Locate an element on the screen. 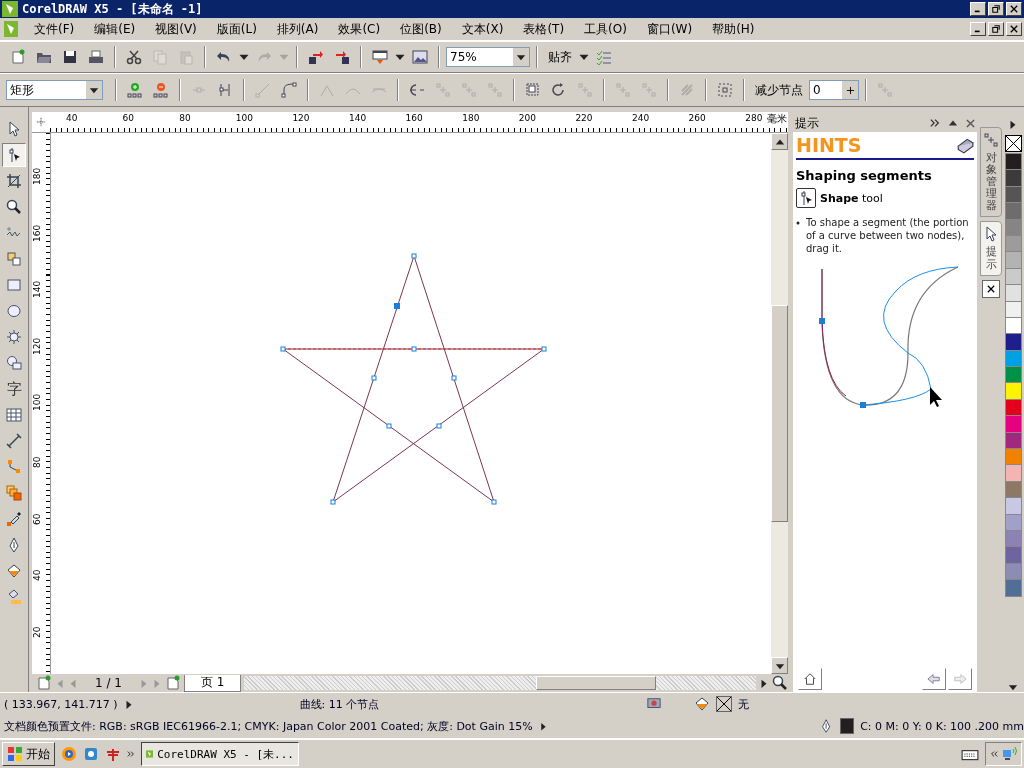  network-icon is located at coordinates (1009, 754).